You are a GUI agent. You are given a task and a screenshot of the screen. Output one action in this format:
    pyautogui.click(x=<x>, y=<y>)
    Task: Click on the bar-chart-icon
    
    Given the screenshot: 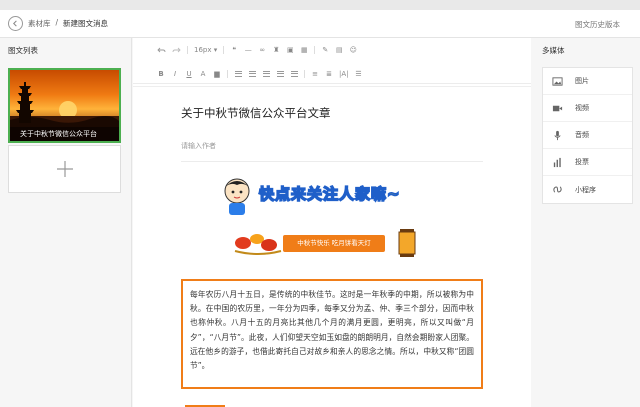 What is the action you would take?
    pyautogui.click(x=557, y=162)
    